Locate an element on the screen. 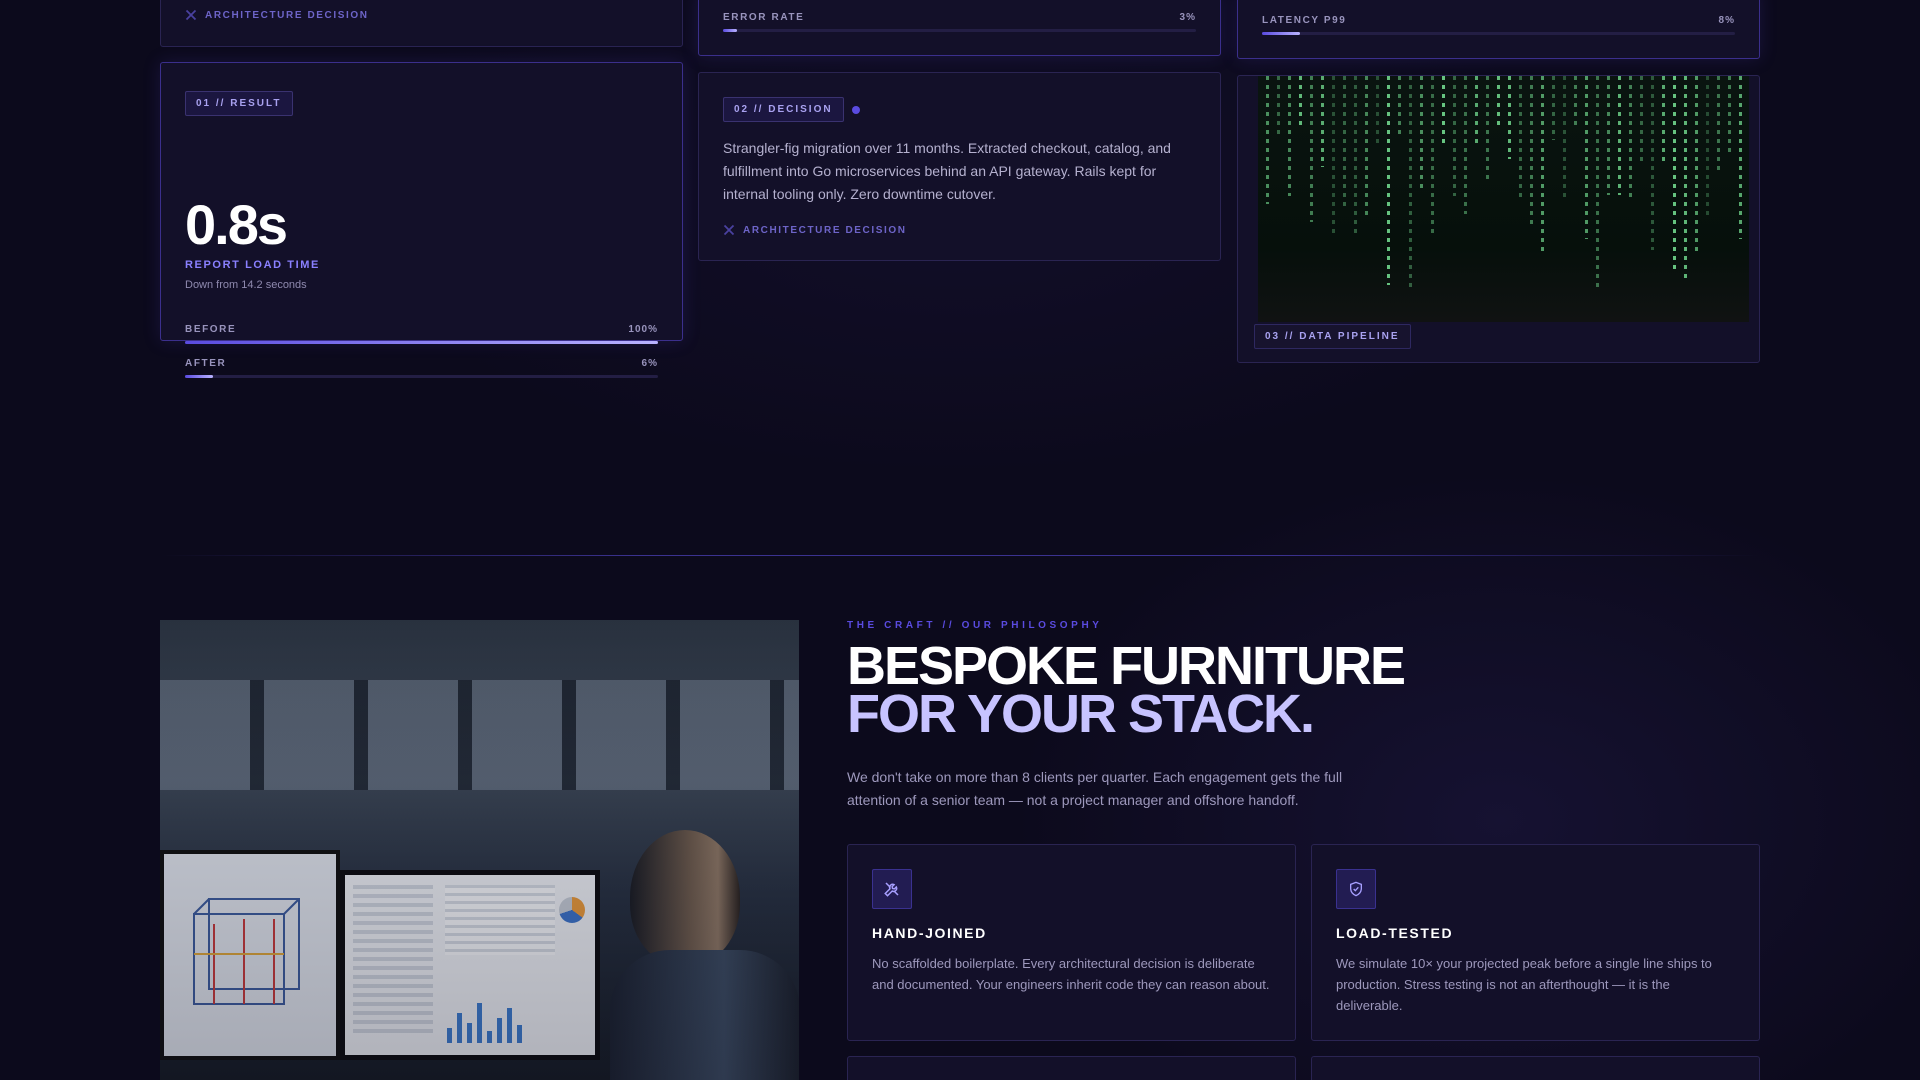  result-big-value: 0.8s is located at coordinates (236, 224).